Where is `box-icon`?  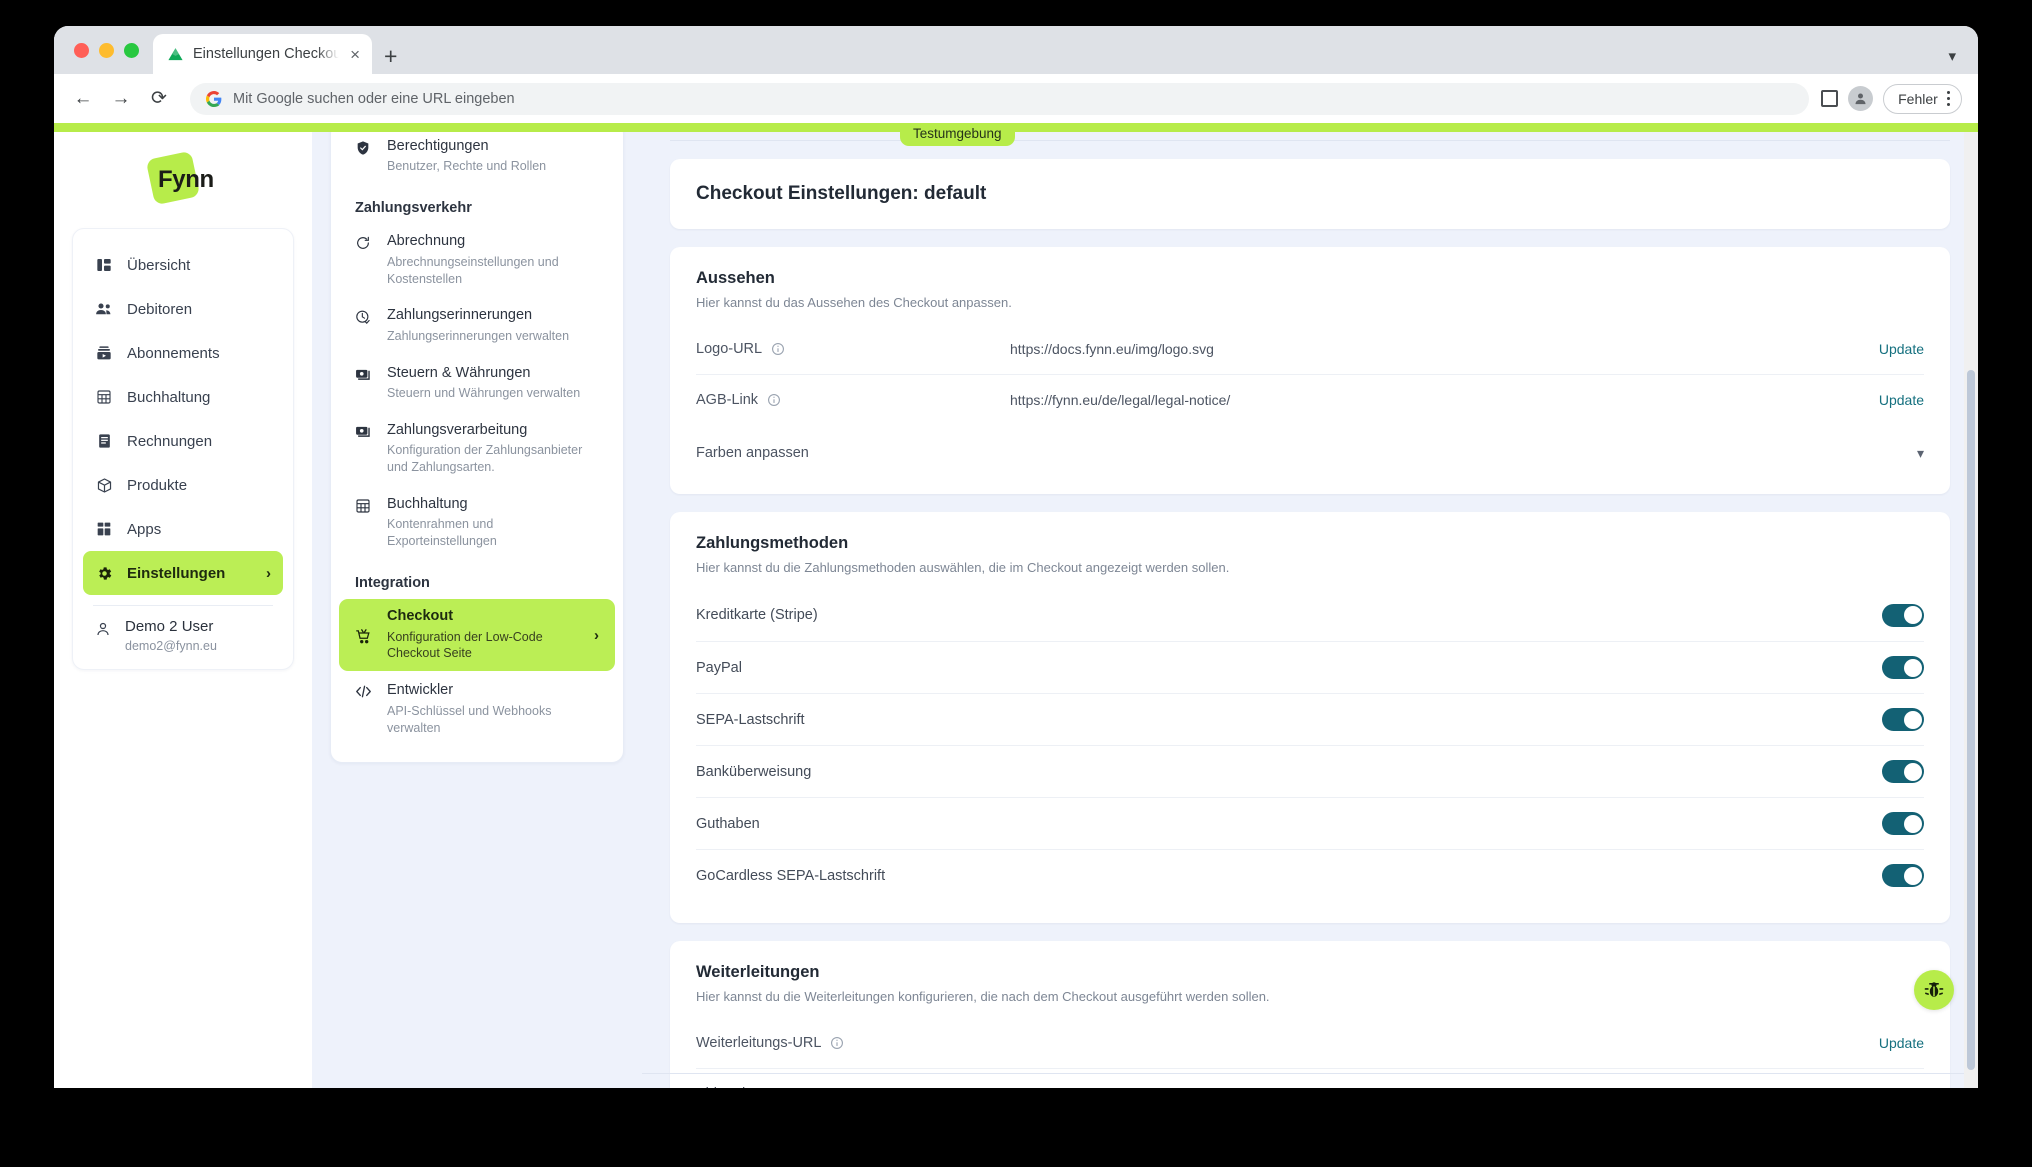 box-icon is located at coordinates (104, 485).